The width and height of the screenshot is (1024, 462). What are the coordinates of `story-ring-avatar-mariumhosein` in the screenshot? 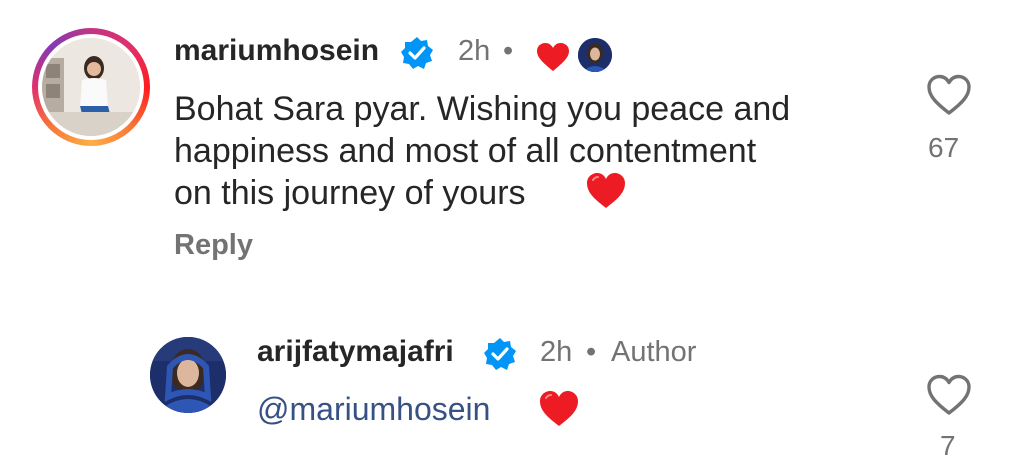 It's located at (91, 87).